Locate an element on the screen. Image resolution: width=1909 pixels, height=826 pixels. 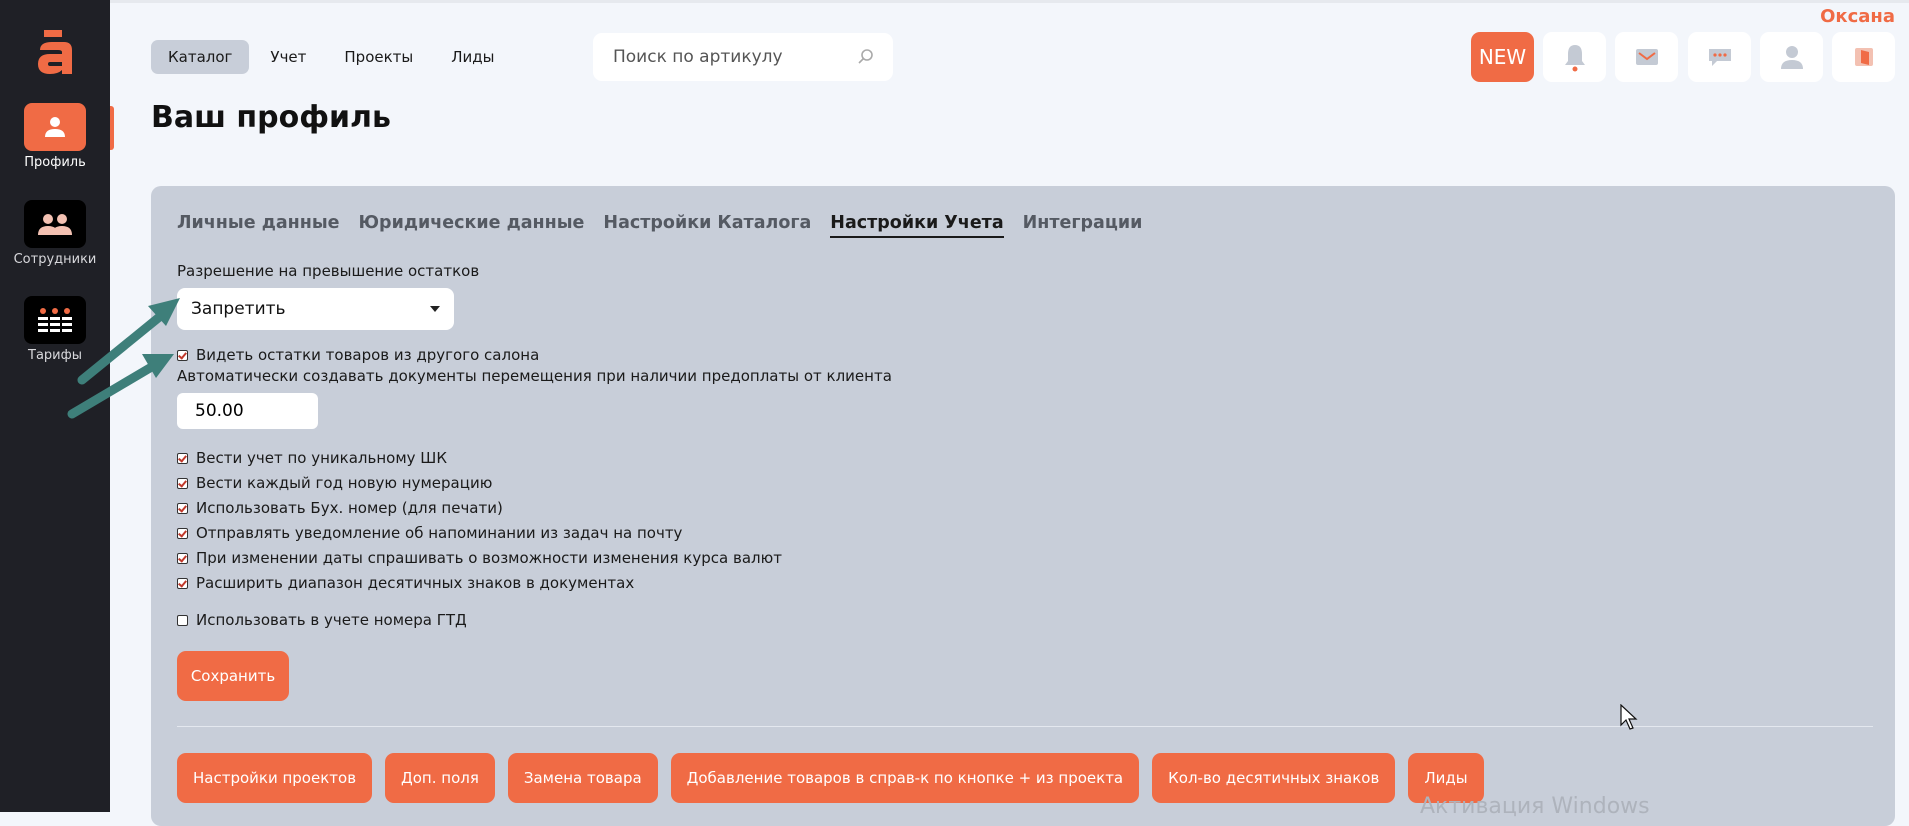
tab-catalog-settings: Настройки Каталога is located at coordinates (707, 225).